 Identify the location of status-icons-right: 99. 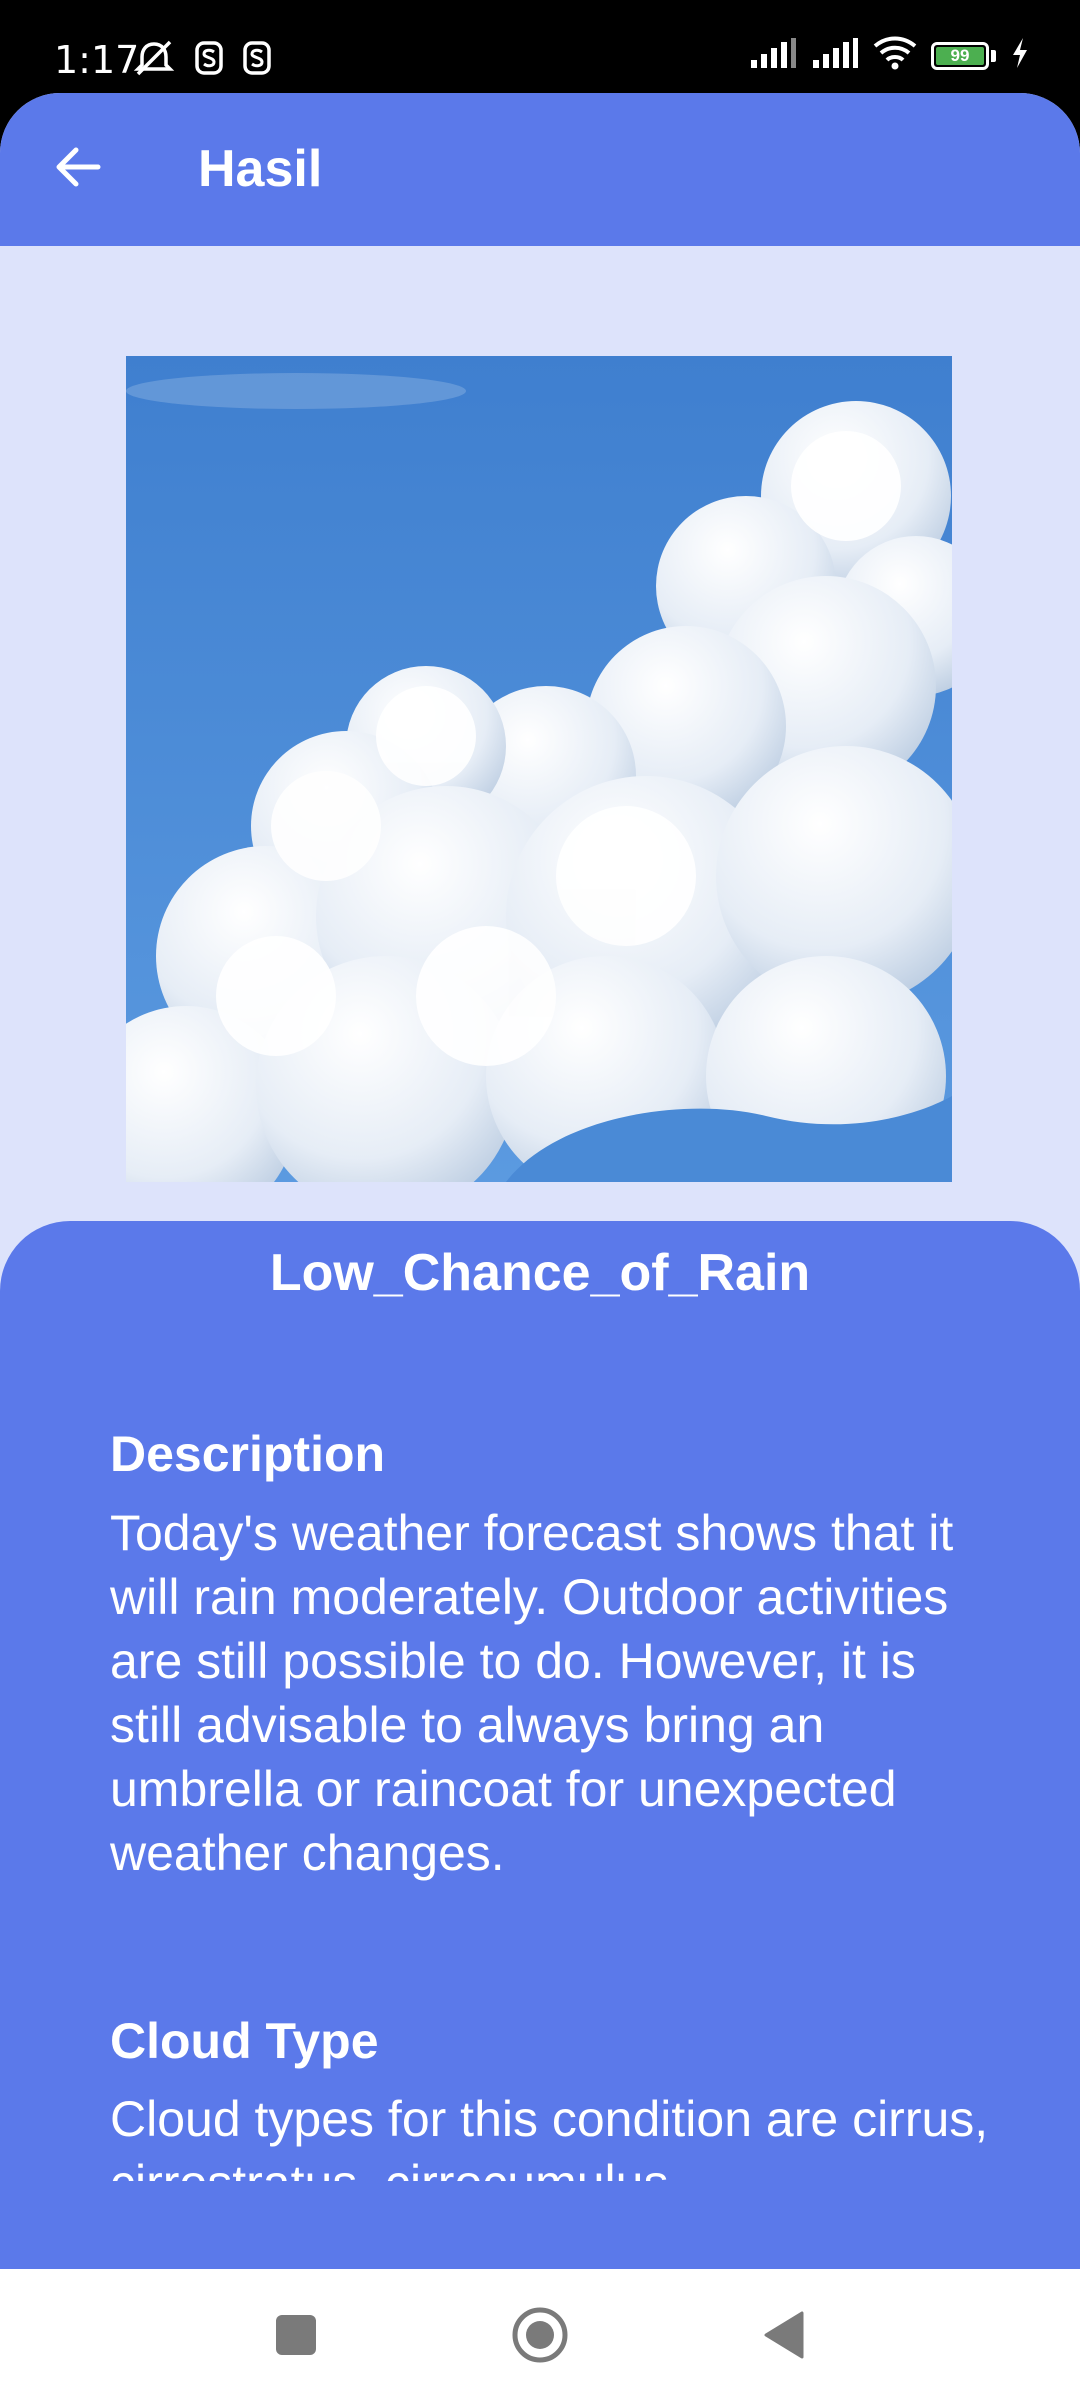
(889, 55).